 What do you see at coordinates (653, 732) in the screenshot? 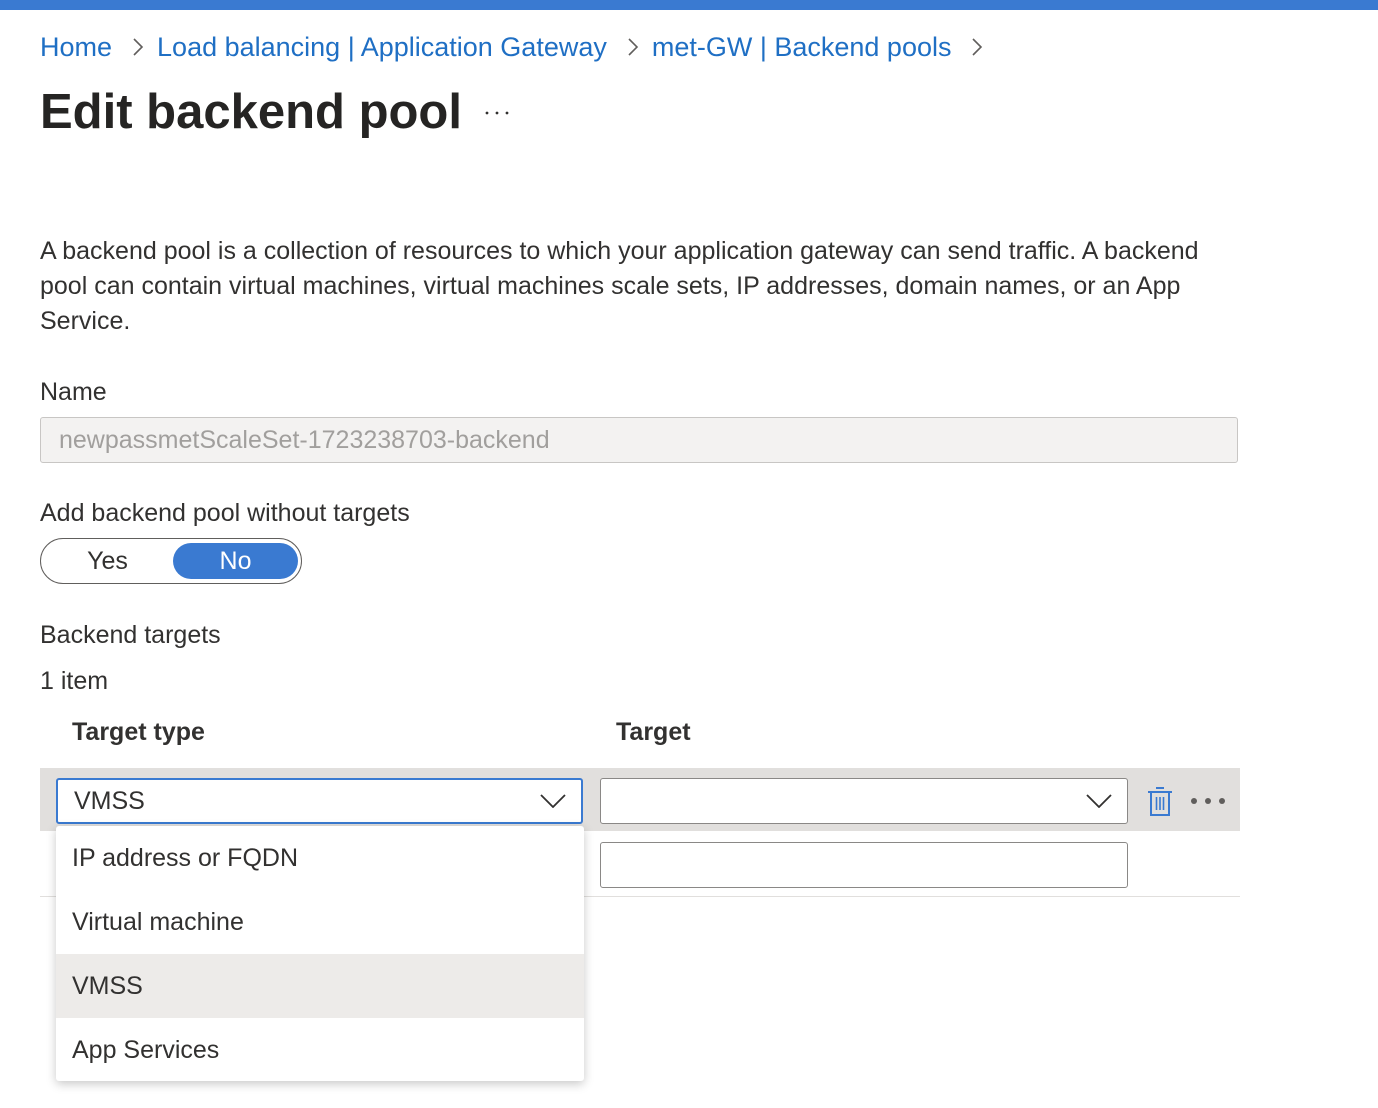
I see `column-header-target: Target` at bounding box center [653, 732].